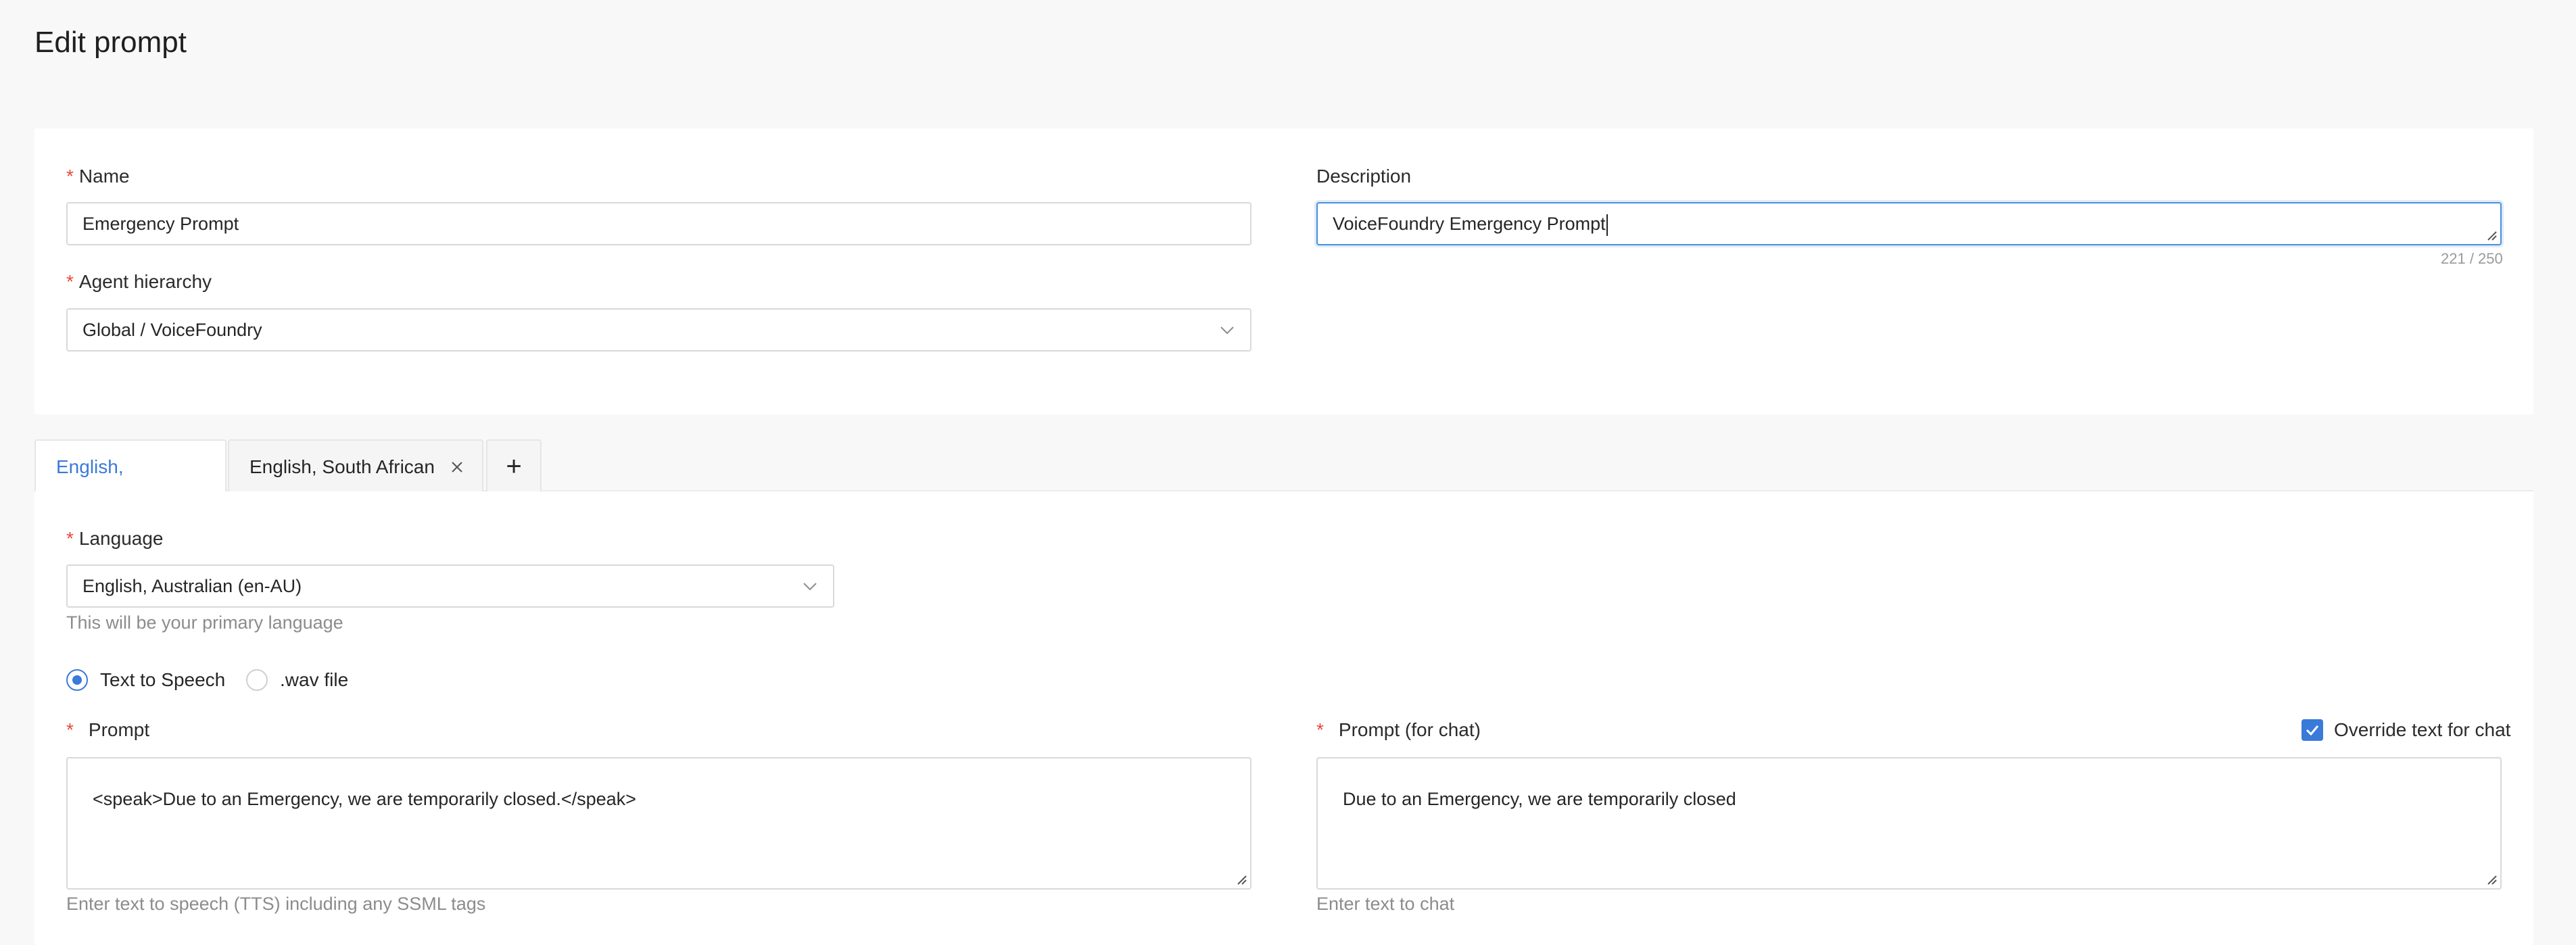 The width and height of the screenshot is (2576, 945). I want to click on radio-checked-indicator, so click(77, 680).